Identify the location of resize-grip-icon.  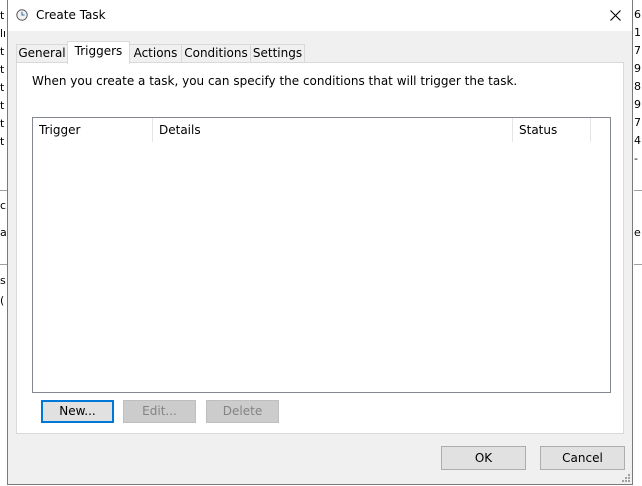
(625, 477).